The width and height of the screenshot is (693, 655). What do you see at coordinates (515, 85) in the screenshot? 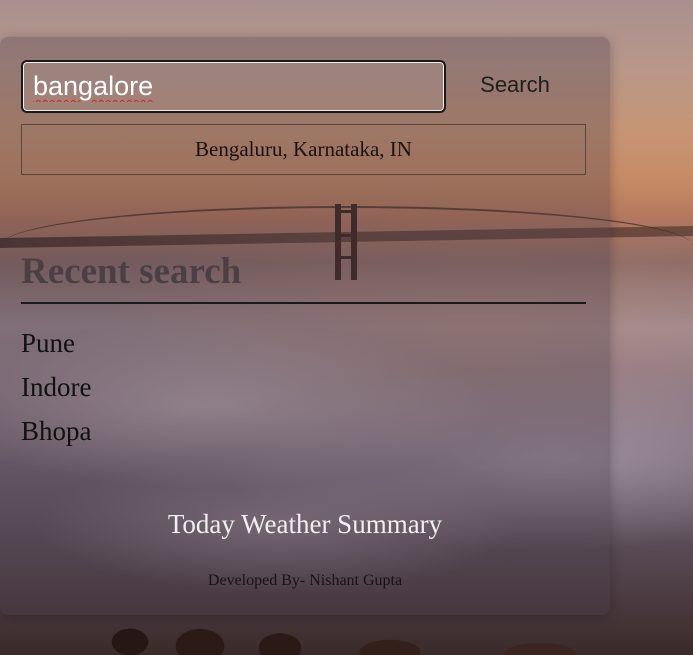
I see `search-button: Search` at bounding box center [515, 85].